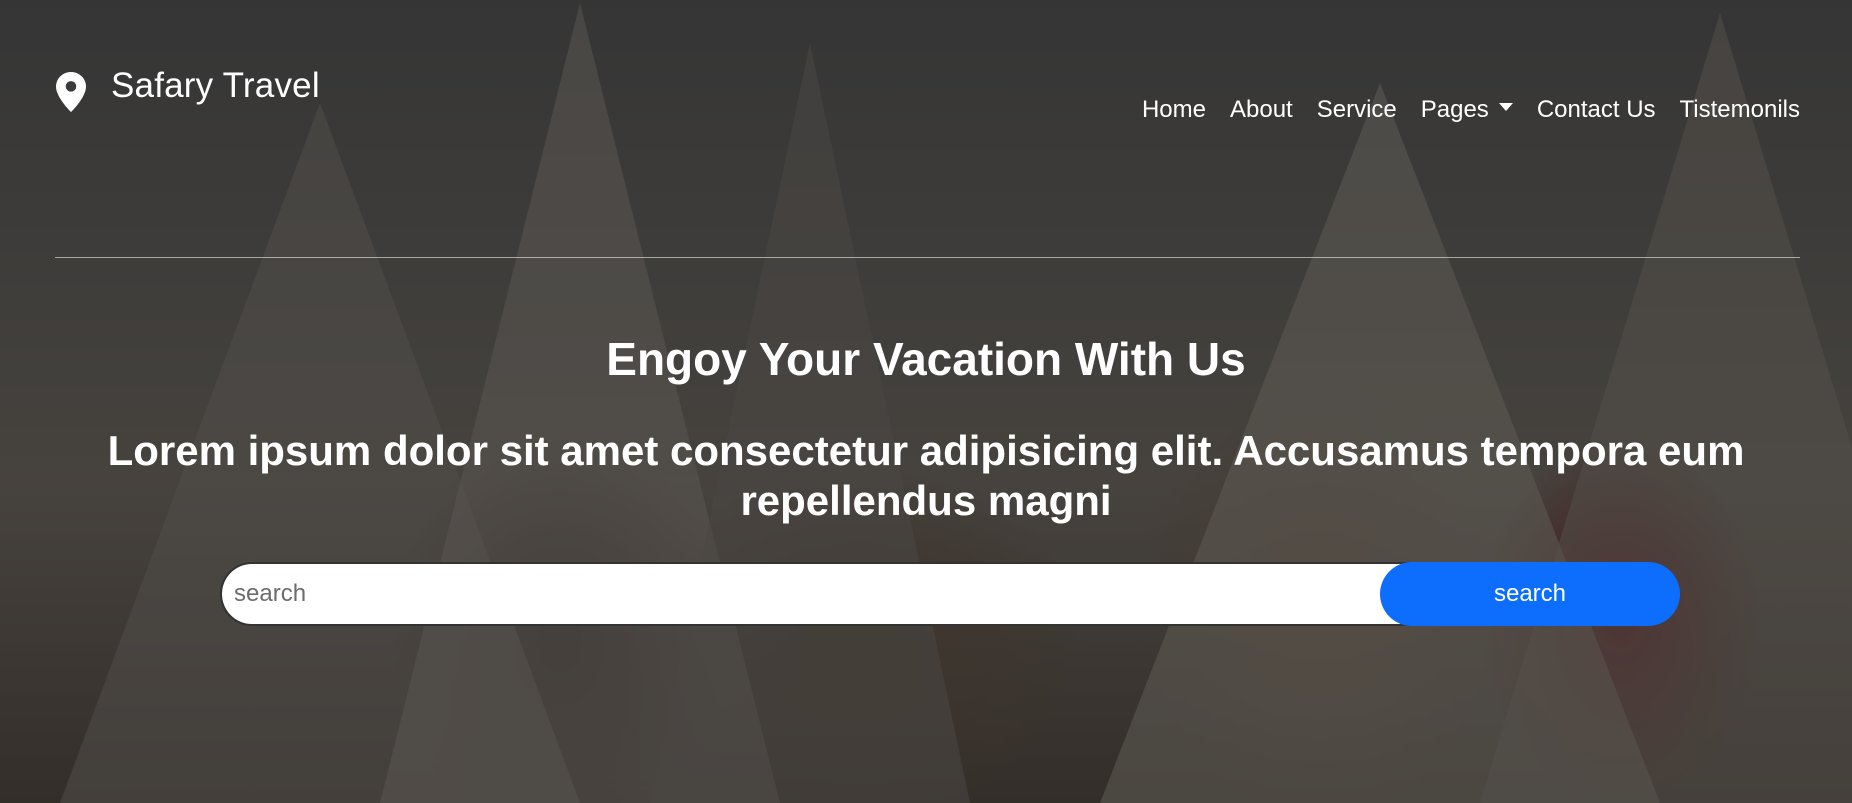  What do you see at coordinates (1740, 110) in the screenshot?
I see `nav-item-testimonials: Tistemonils` at bounding box center [1740, 110].